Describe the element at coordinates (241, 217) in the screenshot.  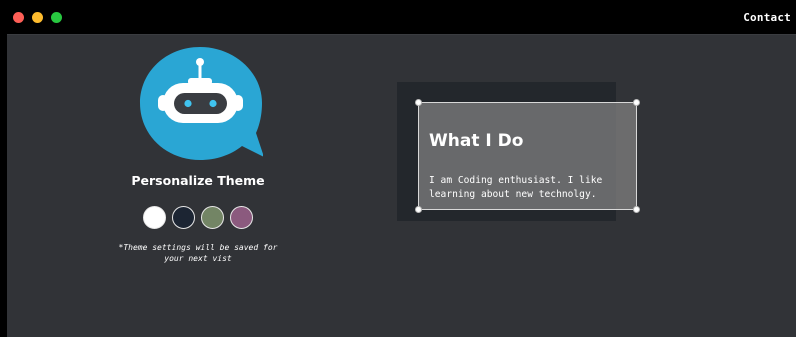
I see `theme-swatch-plum` at that location.